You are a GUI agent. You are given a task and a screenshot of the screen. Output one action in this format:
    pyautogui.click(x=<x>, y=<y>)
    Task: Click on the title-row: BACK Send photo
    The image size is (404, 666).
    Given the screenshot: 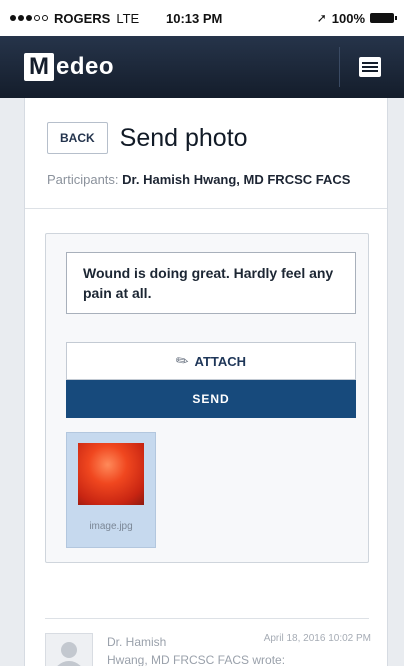 What is the action you would take?
    pyautogui.click(x=206, y=138)
    